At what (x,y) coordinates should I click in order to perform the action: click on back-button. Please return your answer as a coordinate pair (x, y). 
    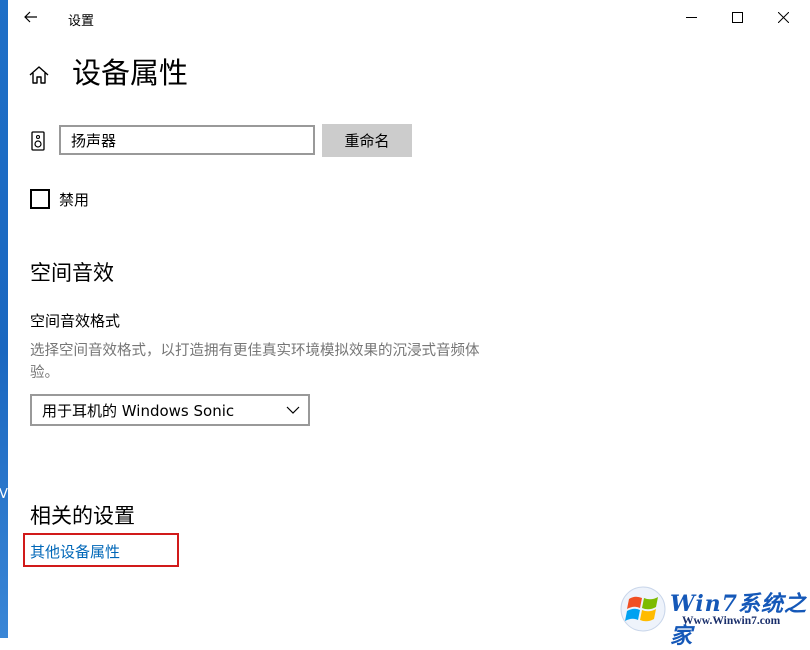
    Looking at the image, I should click on (31, 17).